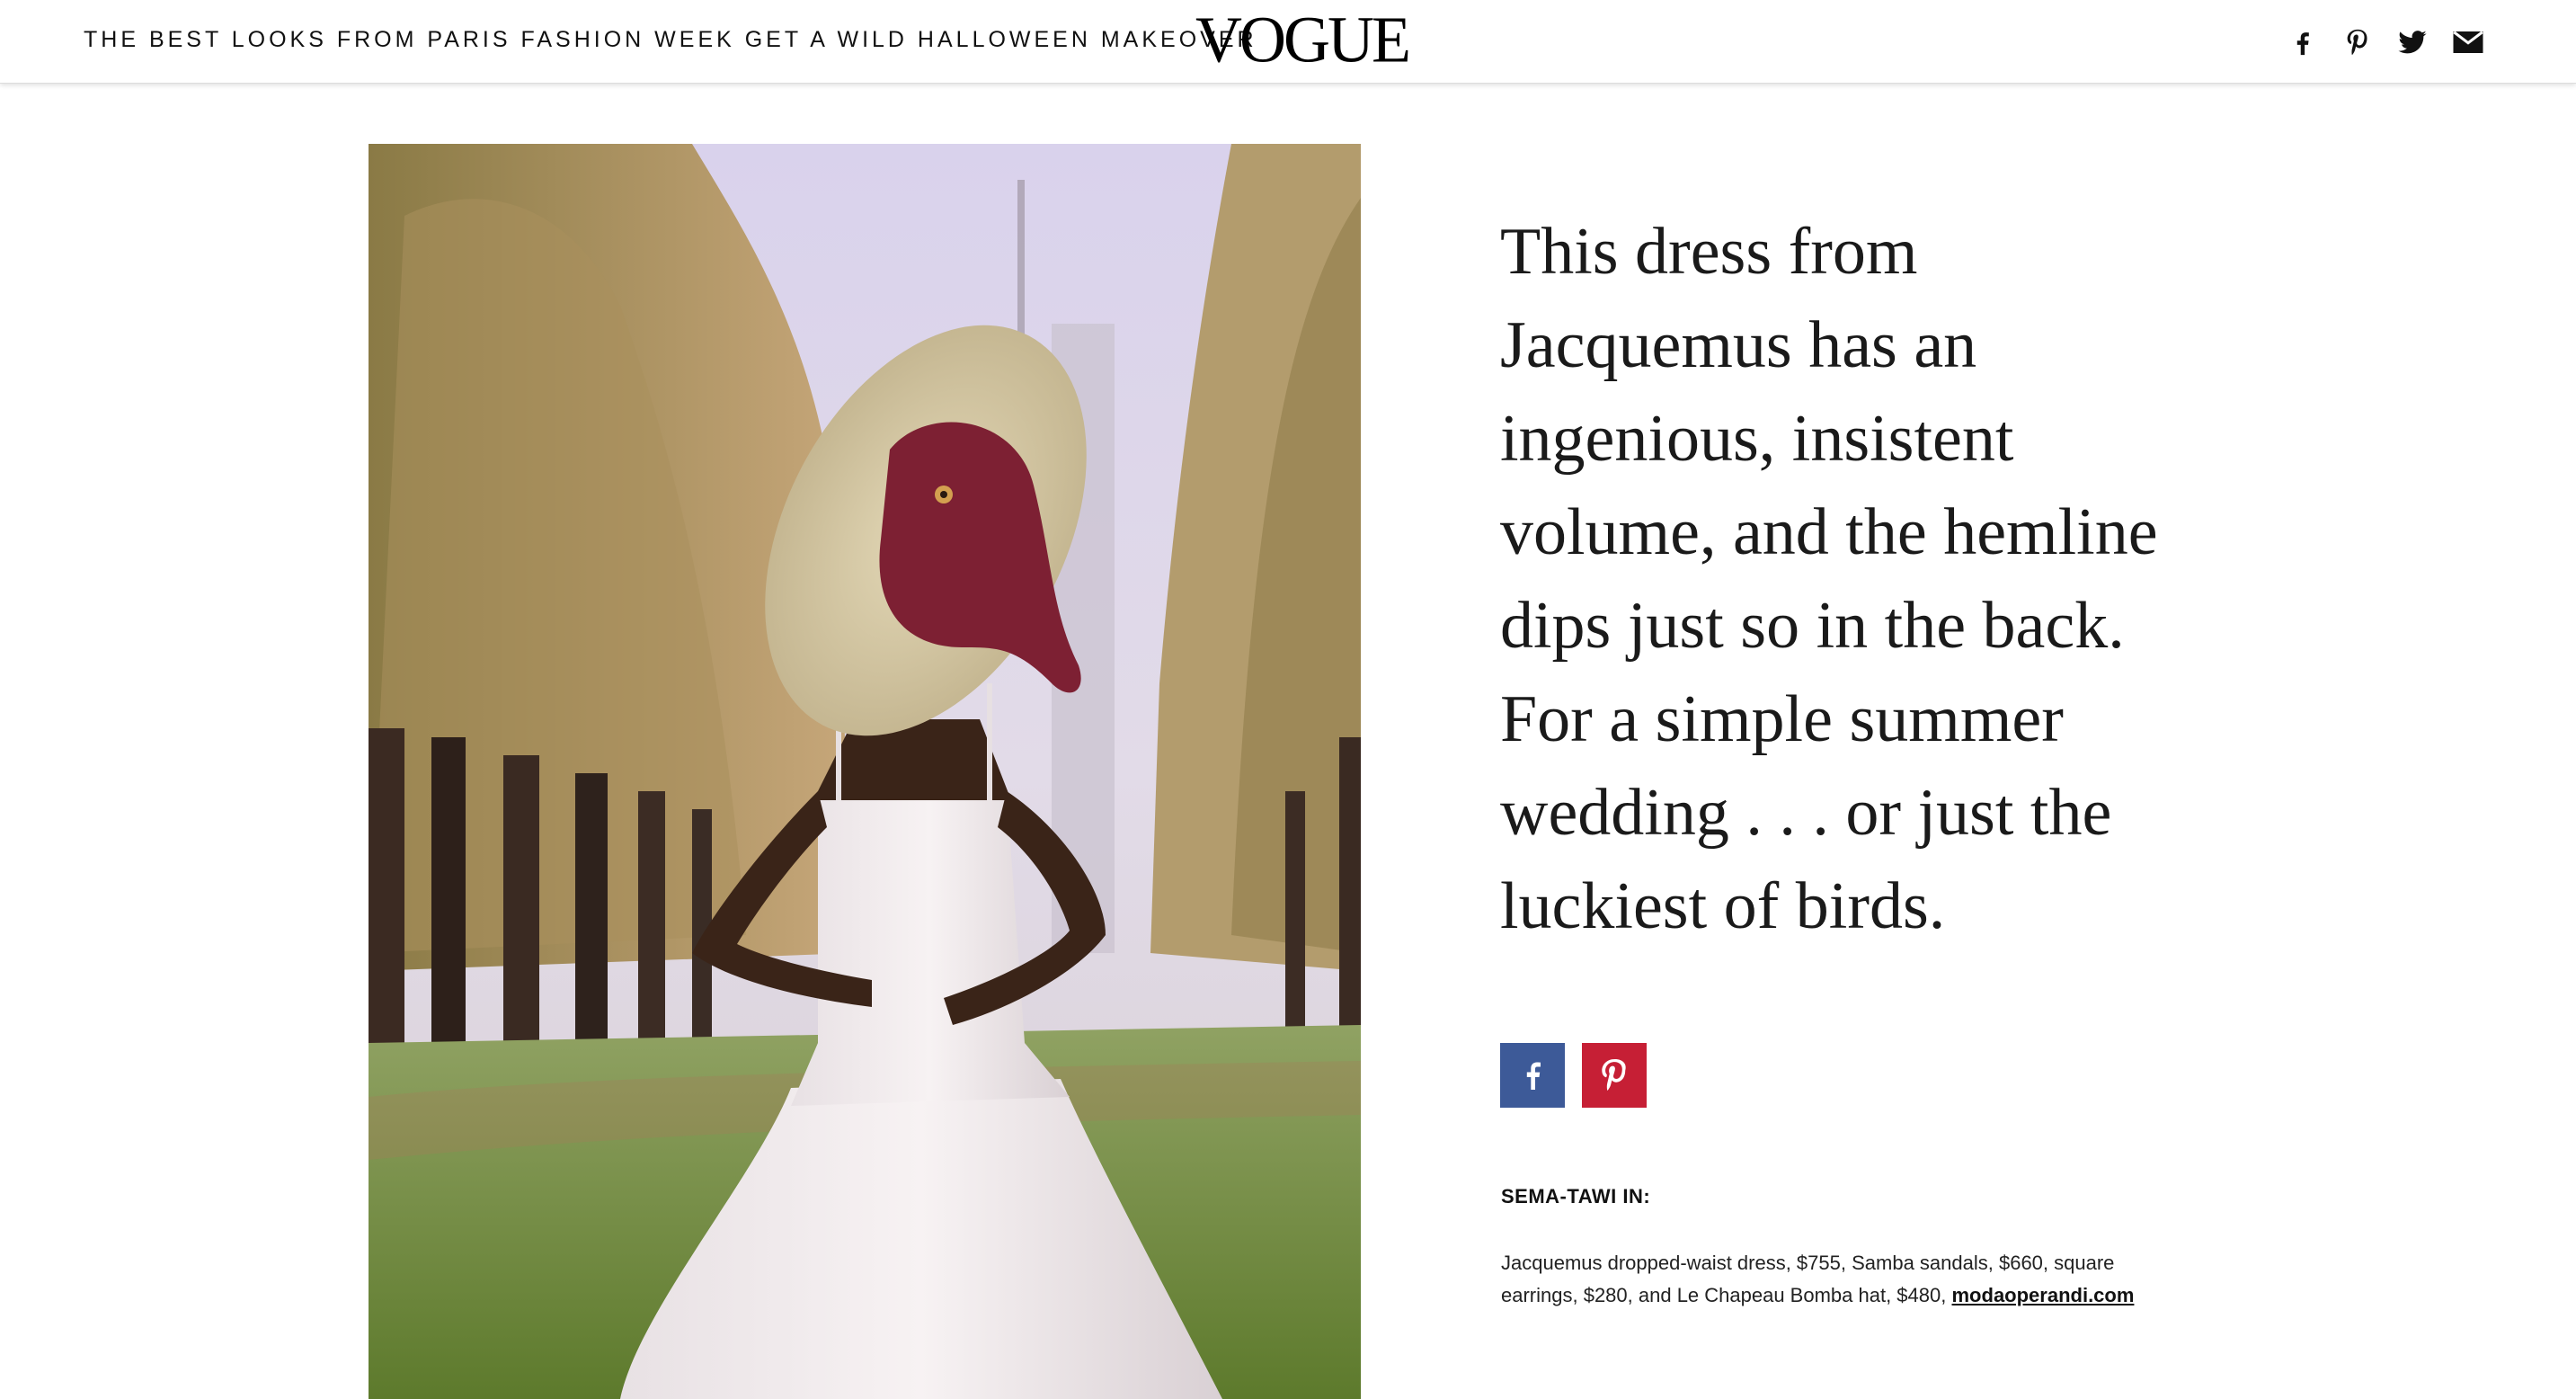 The width and height of the screenshot is (2576, 1399). I want to click on mail-icon, so click(2468, 42).